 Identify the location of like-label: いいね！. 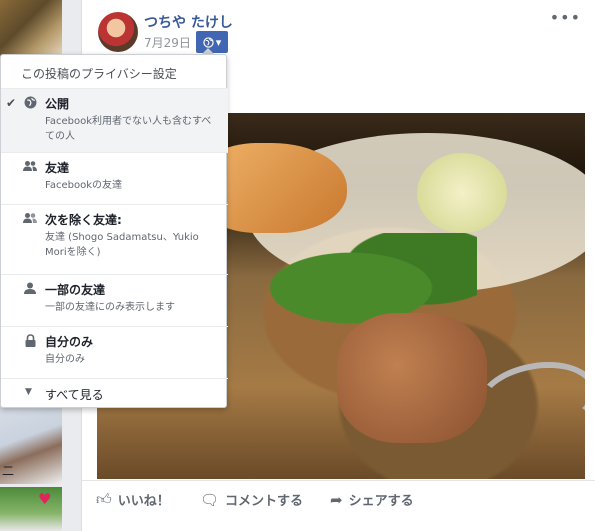
(143, 501).